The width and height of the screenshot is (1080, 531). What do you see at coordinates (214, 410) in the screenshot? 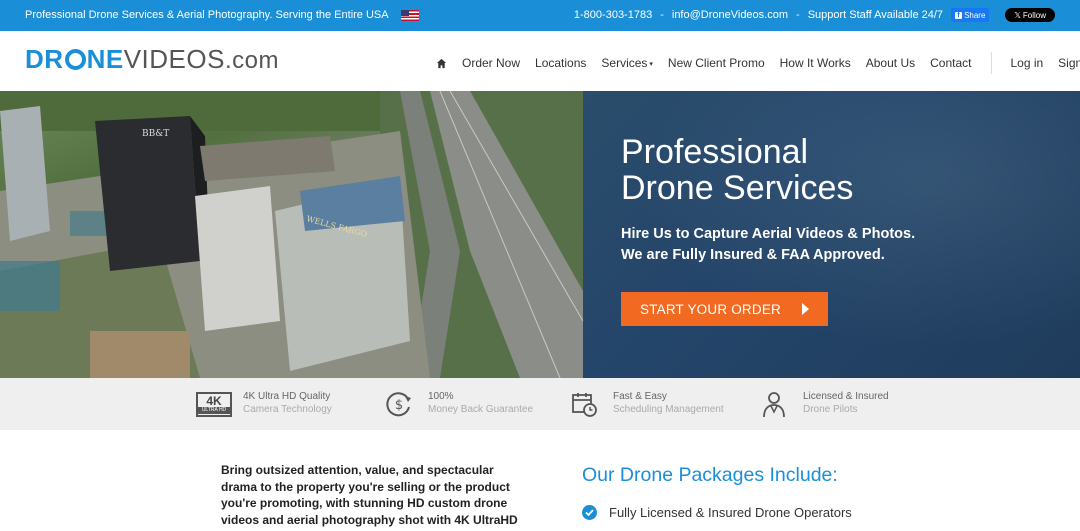
I see `badge-ultrahd-text: ULTRA HD` at bounding box center [214, 410].